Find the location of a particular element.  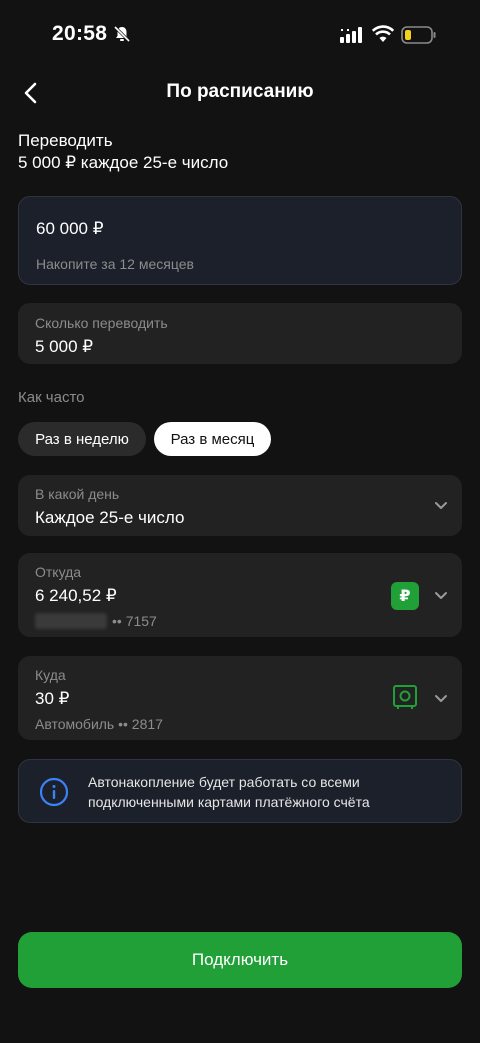

summary-details: 5 000 ₽ каждое 25-е число is located at coordinates (123, 162).